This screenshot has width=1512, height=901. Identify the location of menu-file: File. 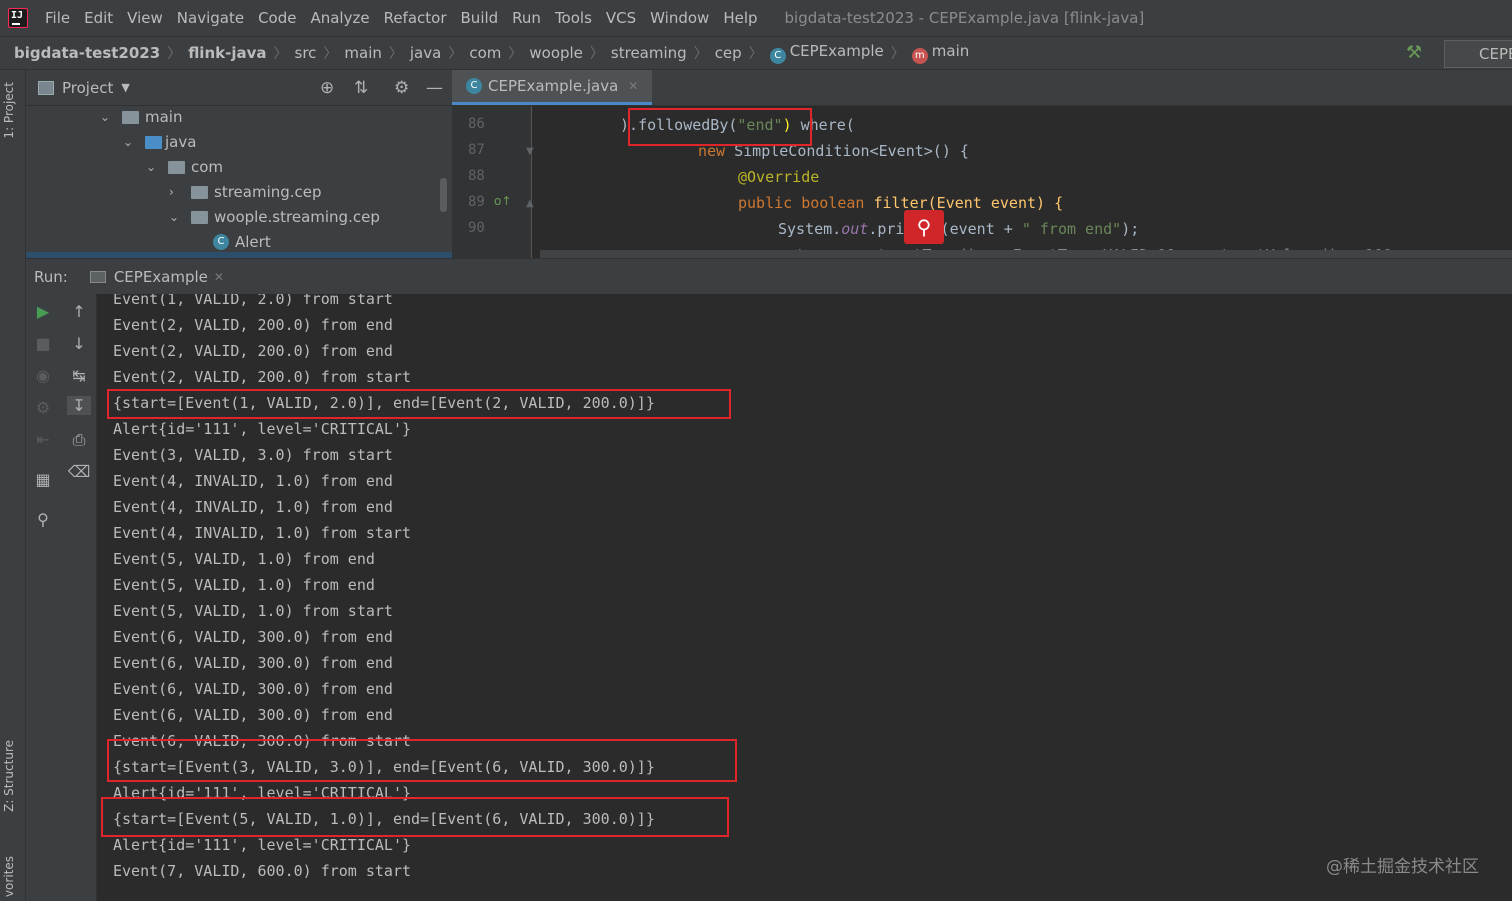
(57, 18).